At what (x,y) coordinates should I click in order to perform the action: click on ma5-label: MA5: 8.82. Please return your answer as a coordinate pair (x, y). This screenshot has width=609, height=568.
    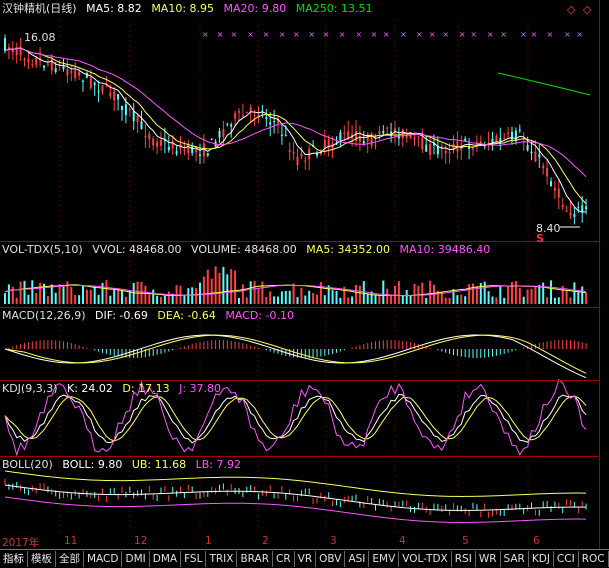
    Looking at the image, I should click on (114, 8).